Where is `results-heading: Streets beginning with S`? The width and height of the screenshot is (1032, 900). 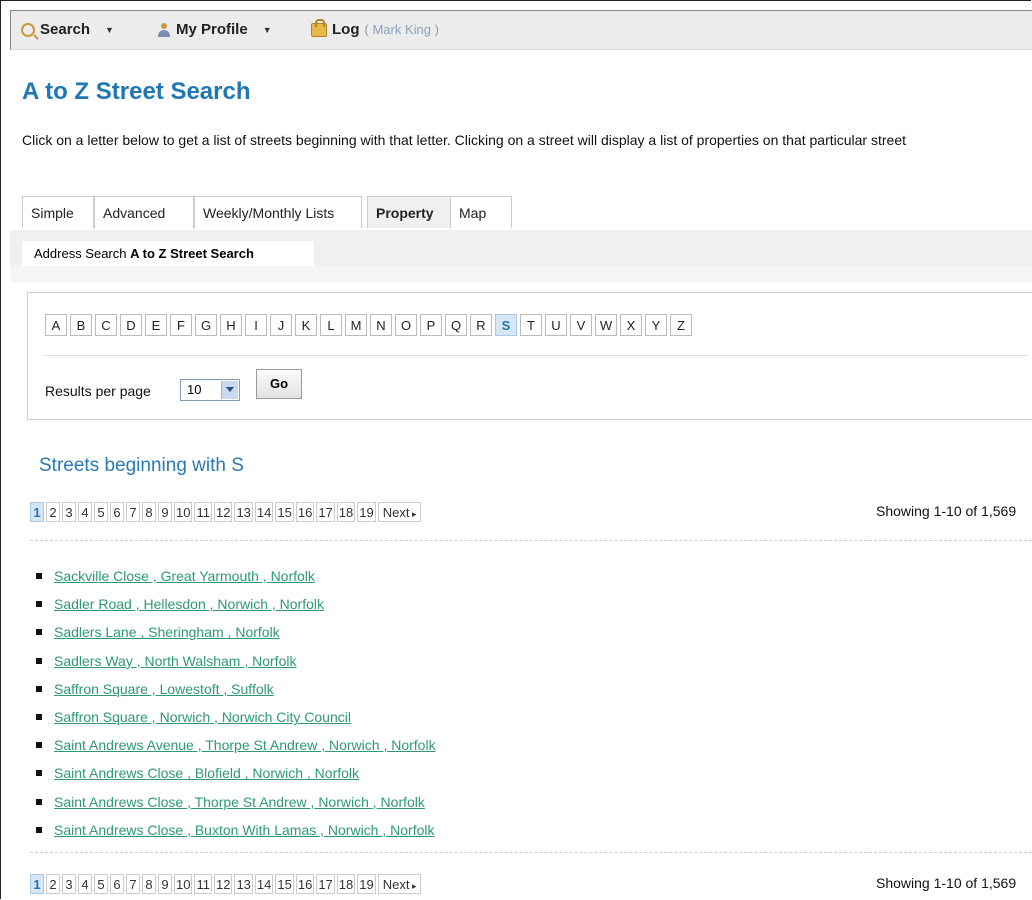 results-heading: Streets beginning with S is located at coordinates (141, 465).